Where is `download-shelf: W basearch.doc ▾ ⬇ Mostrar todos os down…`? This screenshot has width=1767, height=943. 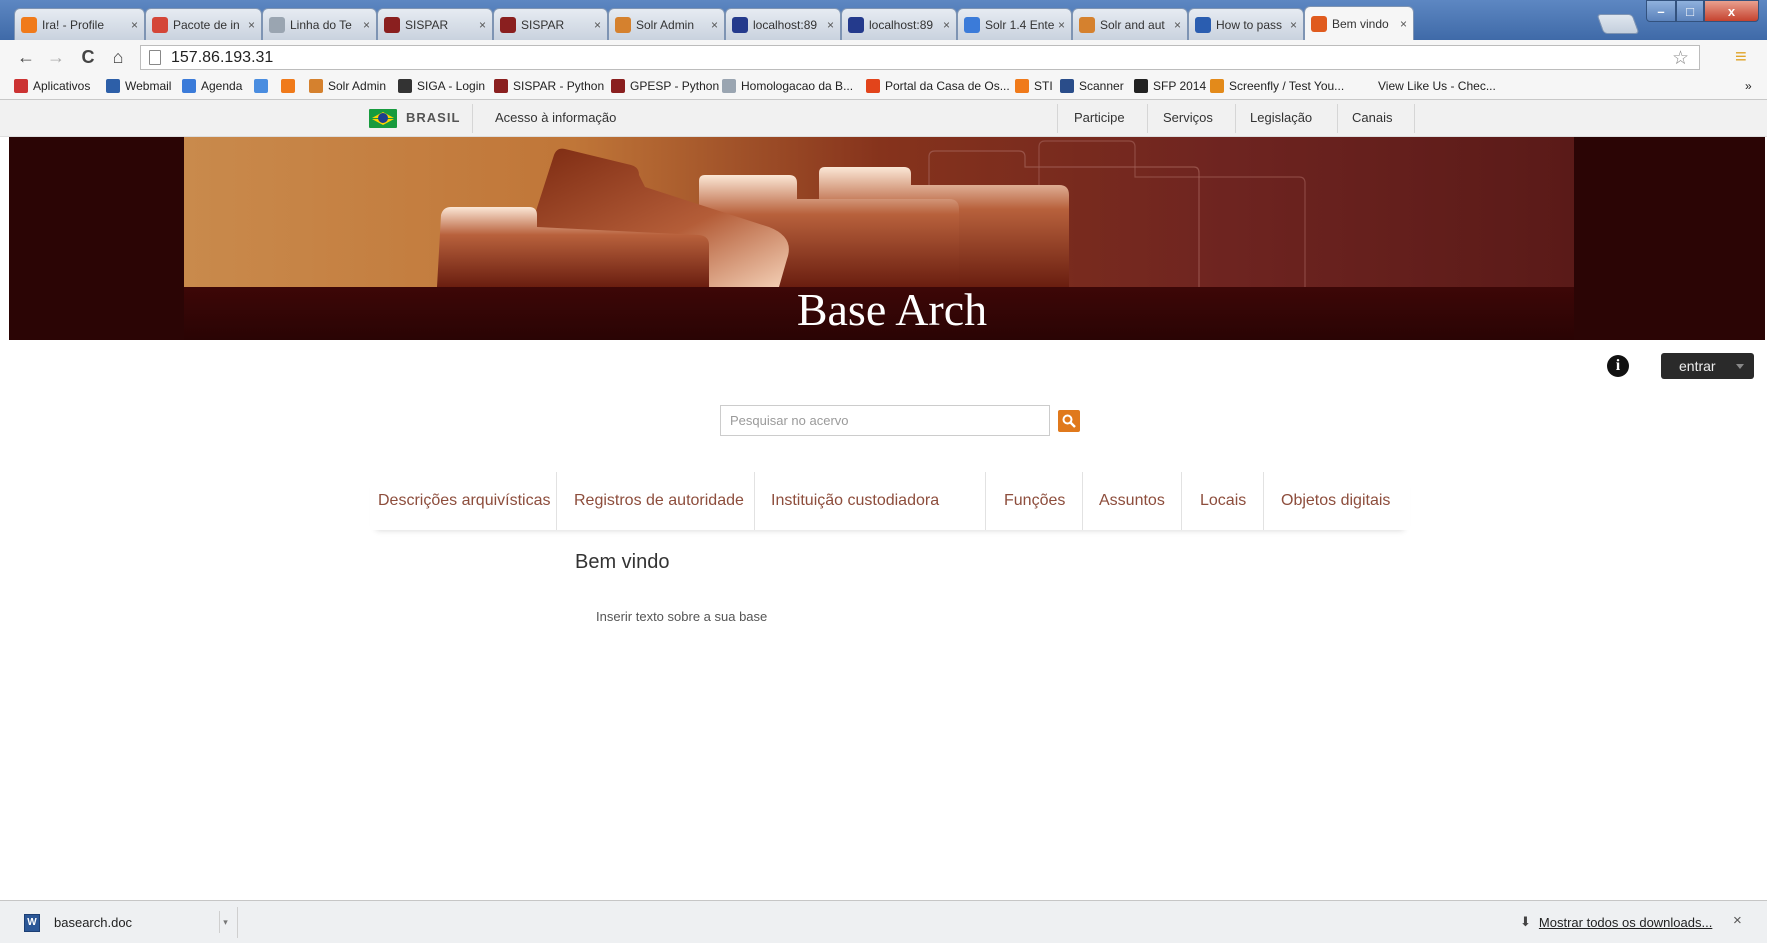 download-shelf: W basearch.doc ▾ ⬇ Mostrar todos os down… is located at coordinates (883, 921).